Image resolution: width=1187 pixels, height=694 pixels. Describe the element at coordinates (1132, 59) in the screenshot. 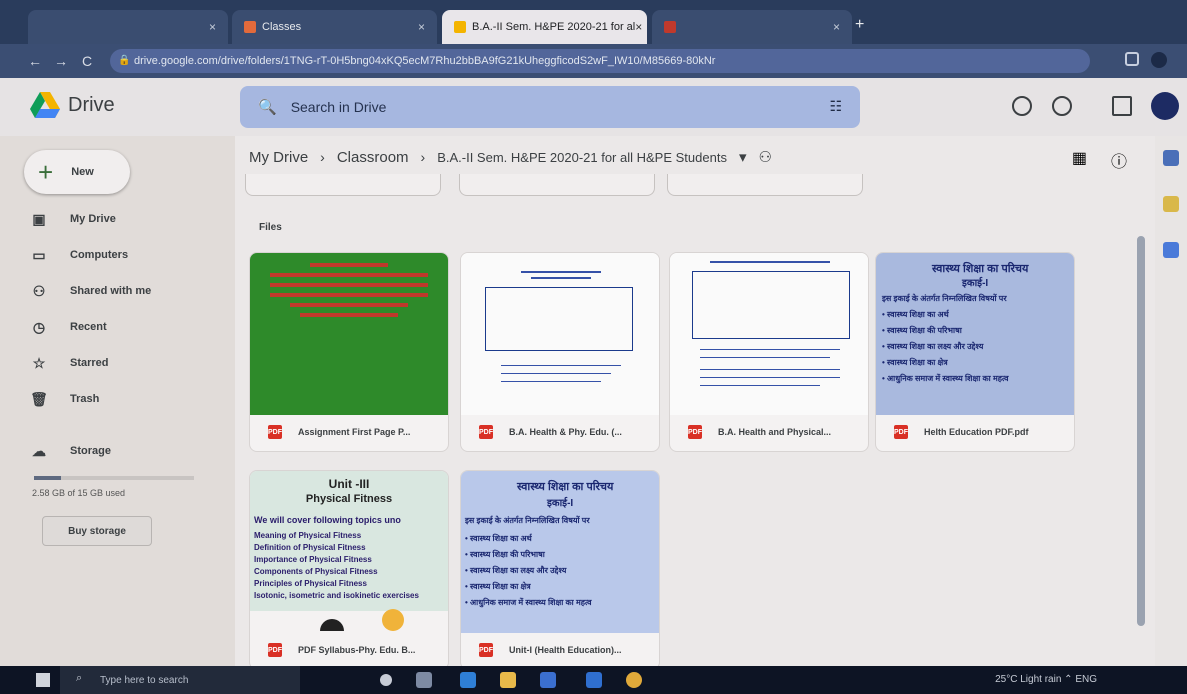

I see `extensions-icon` at that location.